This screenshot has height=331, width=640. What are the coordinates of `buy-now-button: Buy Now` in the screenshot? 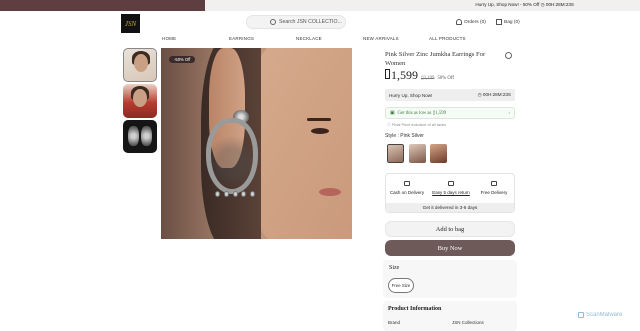 It's located at (450, 248).